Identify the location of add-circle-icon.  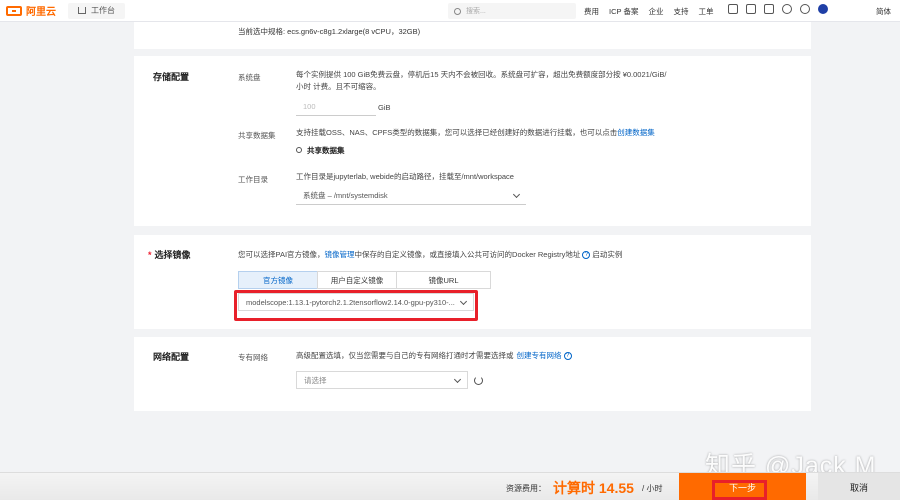
(299, 150).